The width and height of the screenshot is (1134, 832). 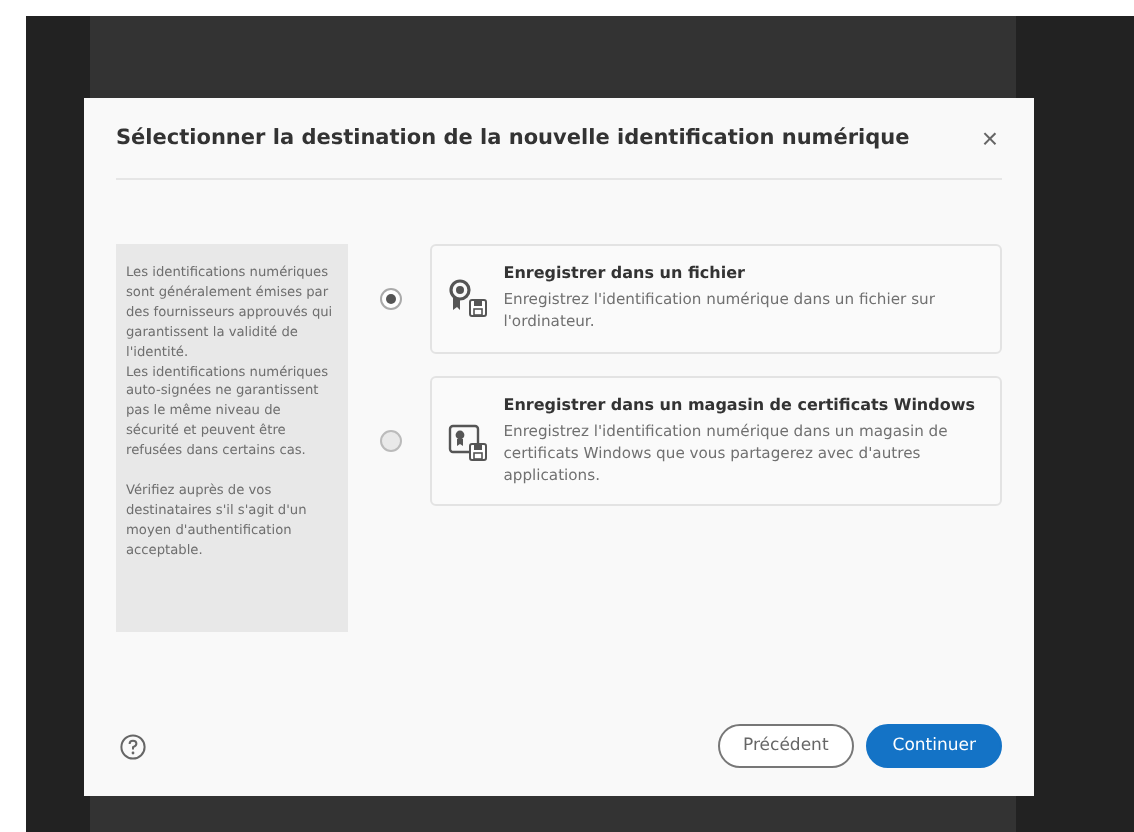 I want to click on back-button: Précédent, so click(x=786, y=746).